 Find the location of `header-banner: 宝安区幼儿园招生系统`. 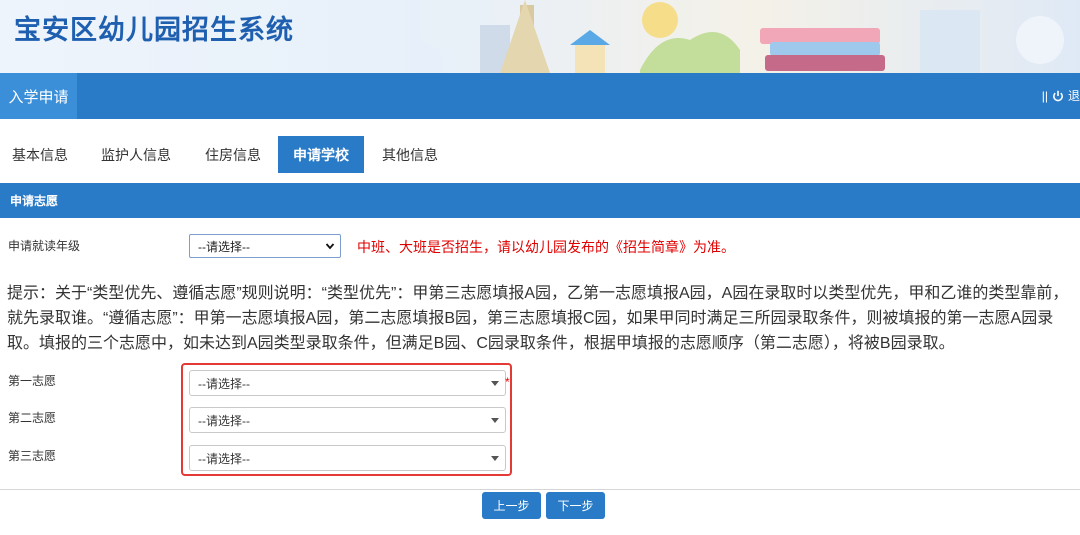

header-banner: 宝安区幼儿园招生系统 is located at coordinates (540, 36).